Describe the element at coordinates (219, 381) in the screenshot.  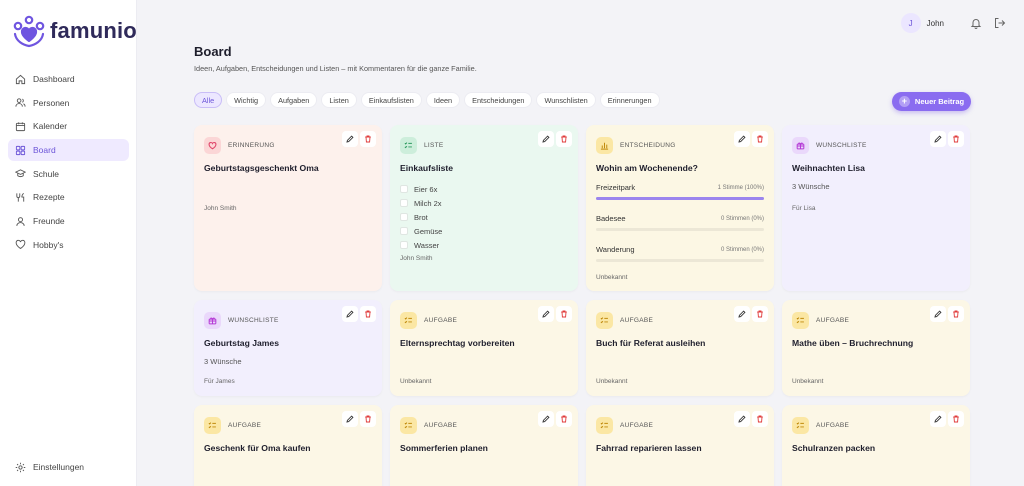
I see `card-recipient: Für James` at that location.